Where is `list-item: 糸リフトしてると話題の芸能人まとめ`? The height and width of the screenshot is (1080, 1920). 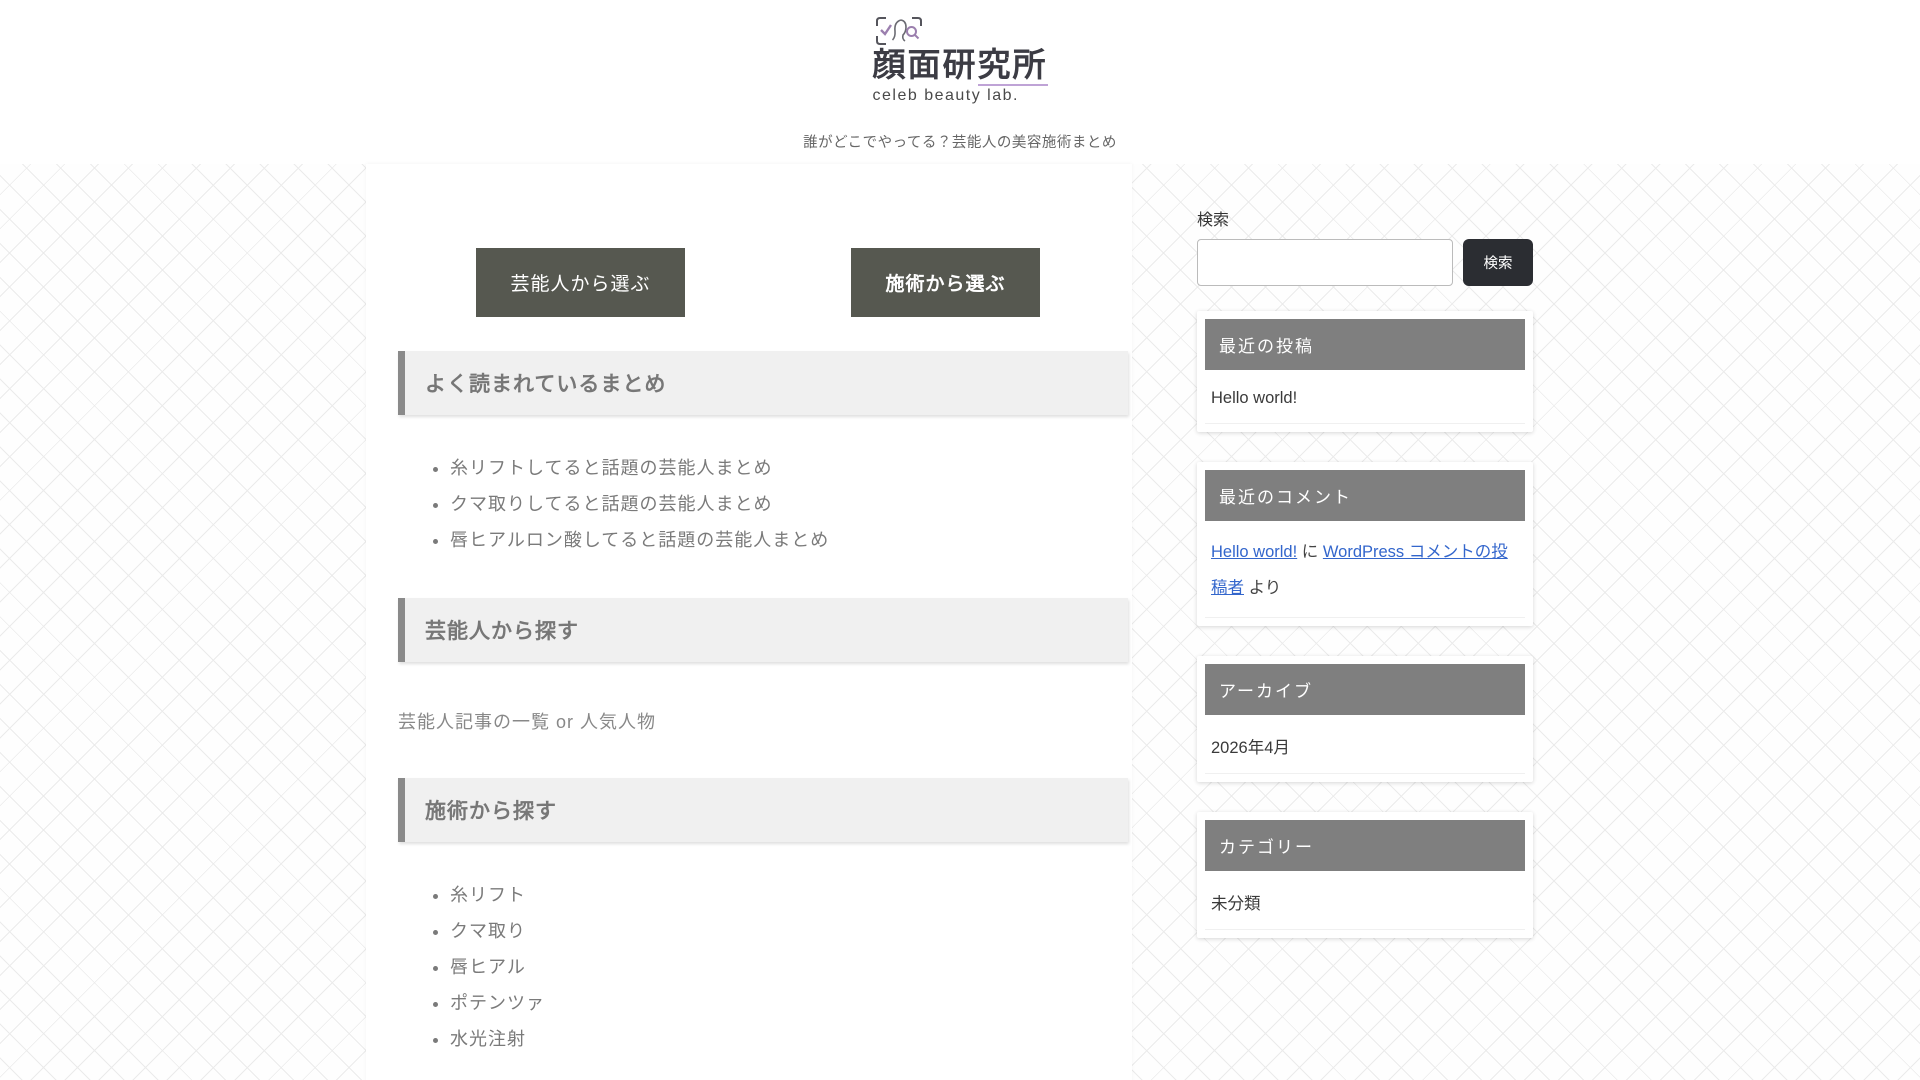
list-item: 糸リフトしてると話題の芸能人まとめ is located at coordinates (789, 468).